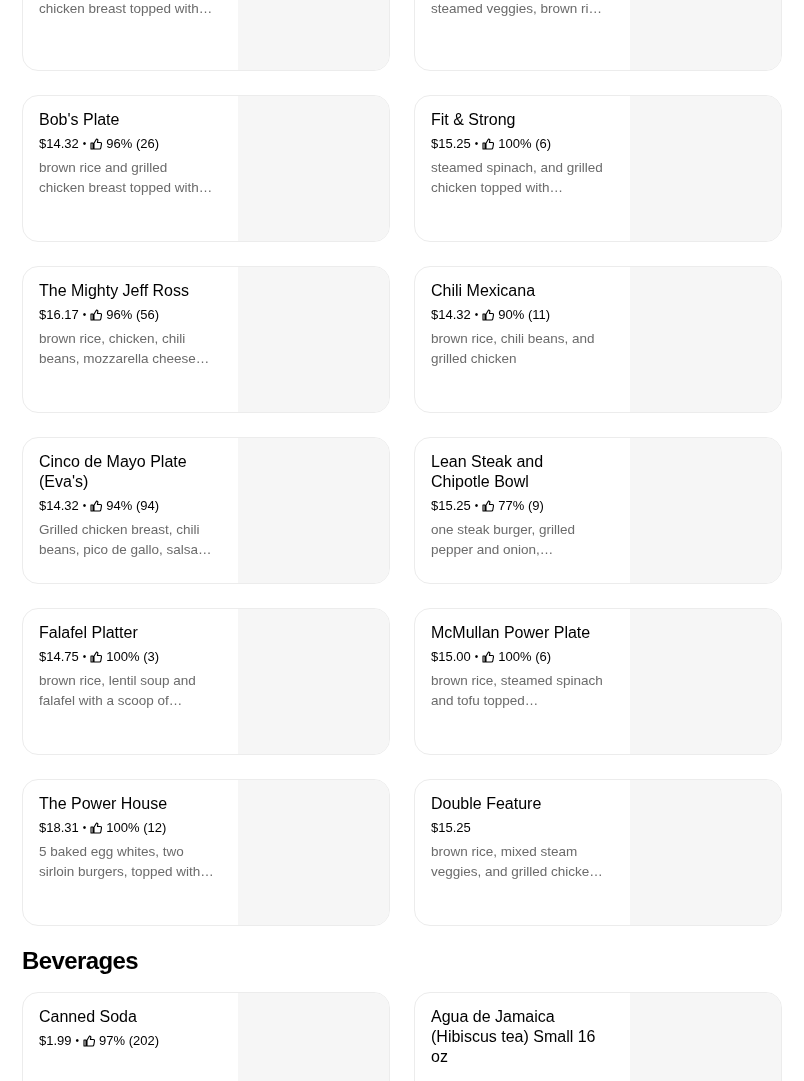  I want to click on item-name: Cinco de Mayo Plate (Eva's), so click(113, 472).